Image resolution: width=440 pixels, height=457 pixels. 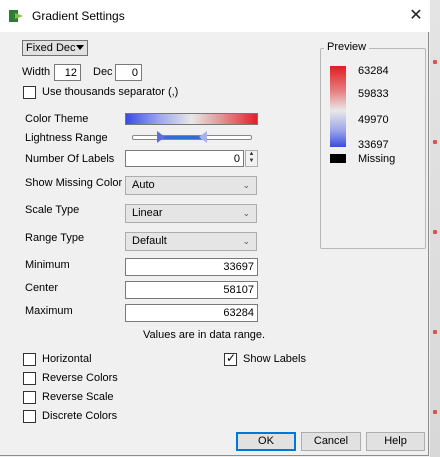 What do you see at coordinates (149, 241) in the screenshot?
I see `range-type-value: Default` at bounding box center [149, 241].